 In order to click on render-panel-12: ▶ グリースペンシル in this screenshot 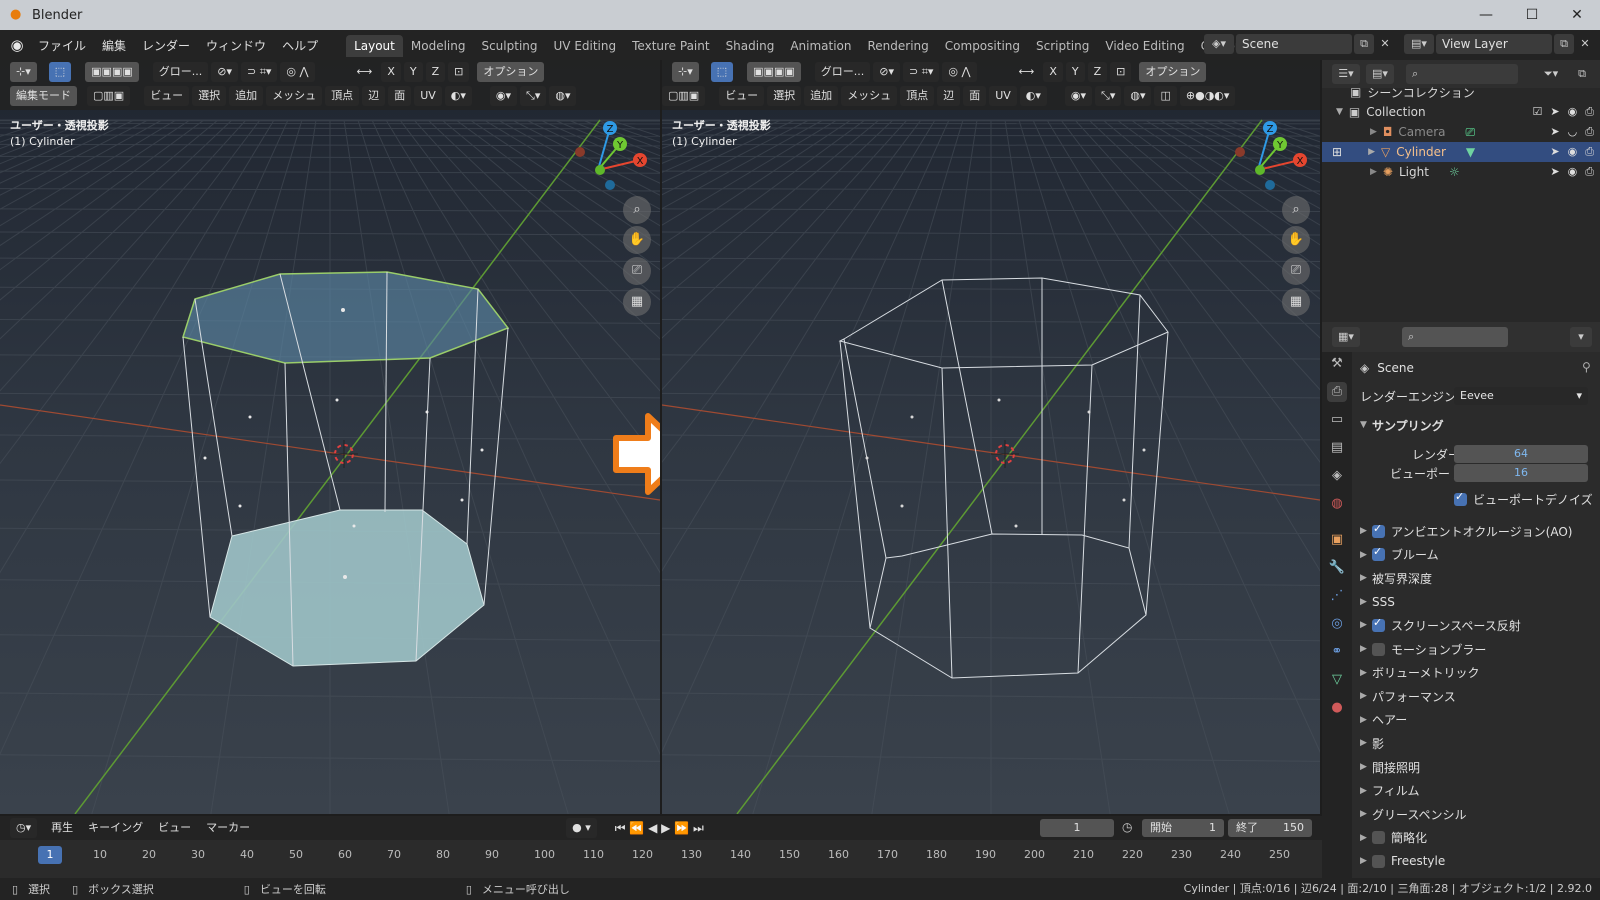, I will do `click(1413, 814)`.